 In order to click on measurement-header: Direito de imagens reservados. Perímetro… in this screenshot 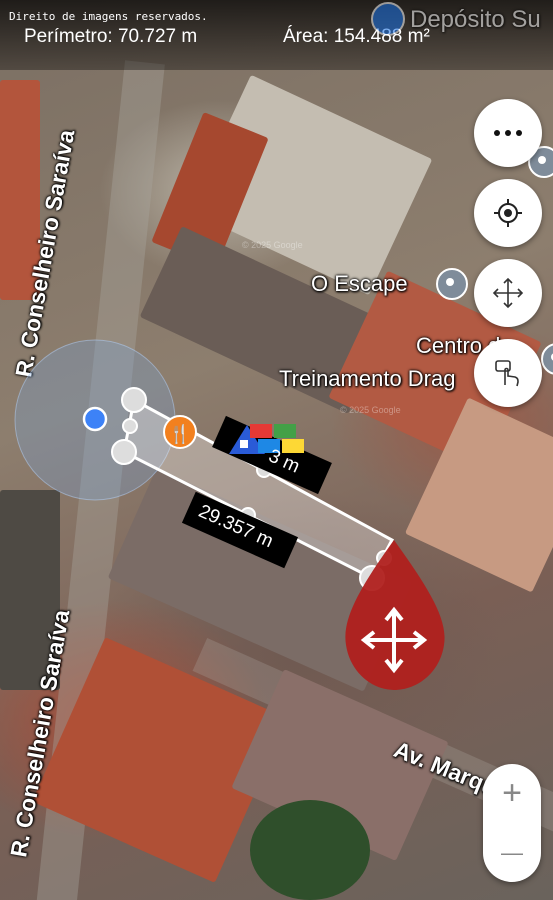, I will do `click(276, 35)`.